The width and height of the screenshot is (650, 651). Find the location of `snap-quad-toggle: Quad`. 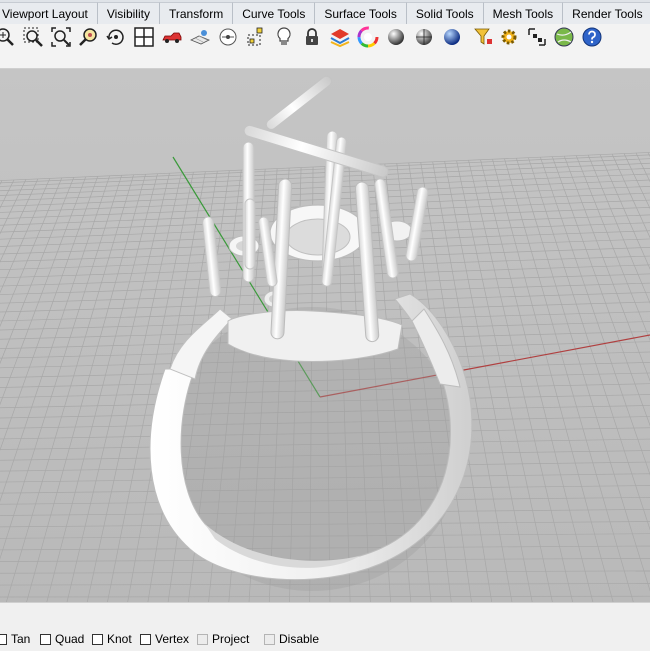

snap-quad-toggle: Quad is located at coordinates (62, 639).